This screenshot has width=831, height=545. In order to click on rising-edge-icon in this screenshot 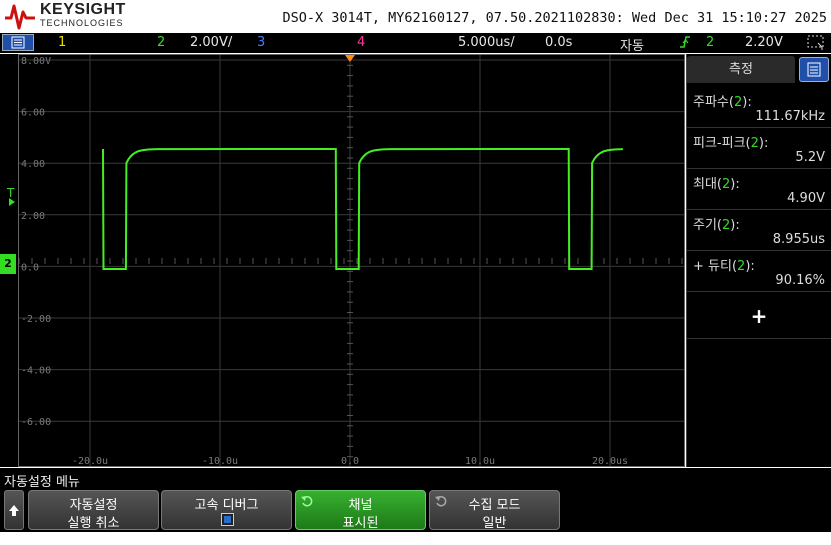, I will do `click(685, 44)`.